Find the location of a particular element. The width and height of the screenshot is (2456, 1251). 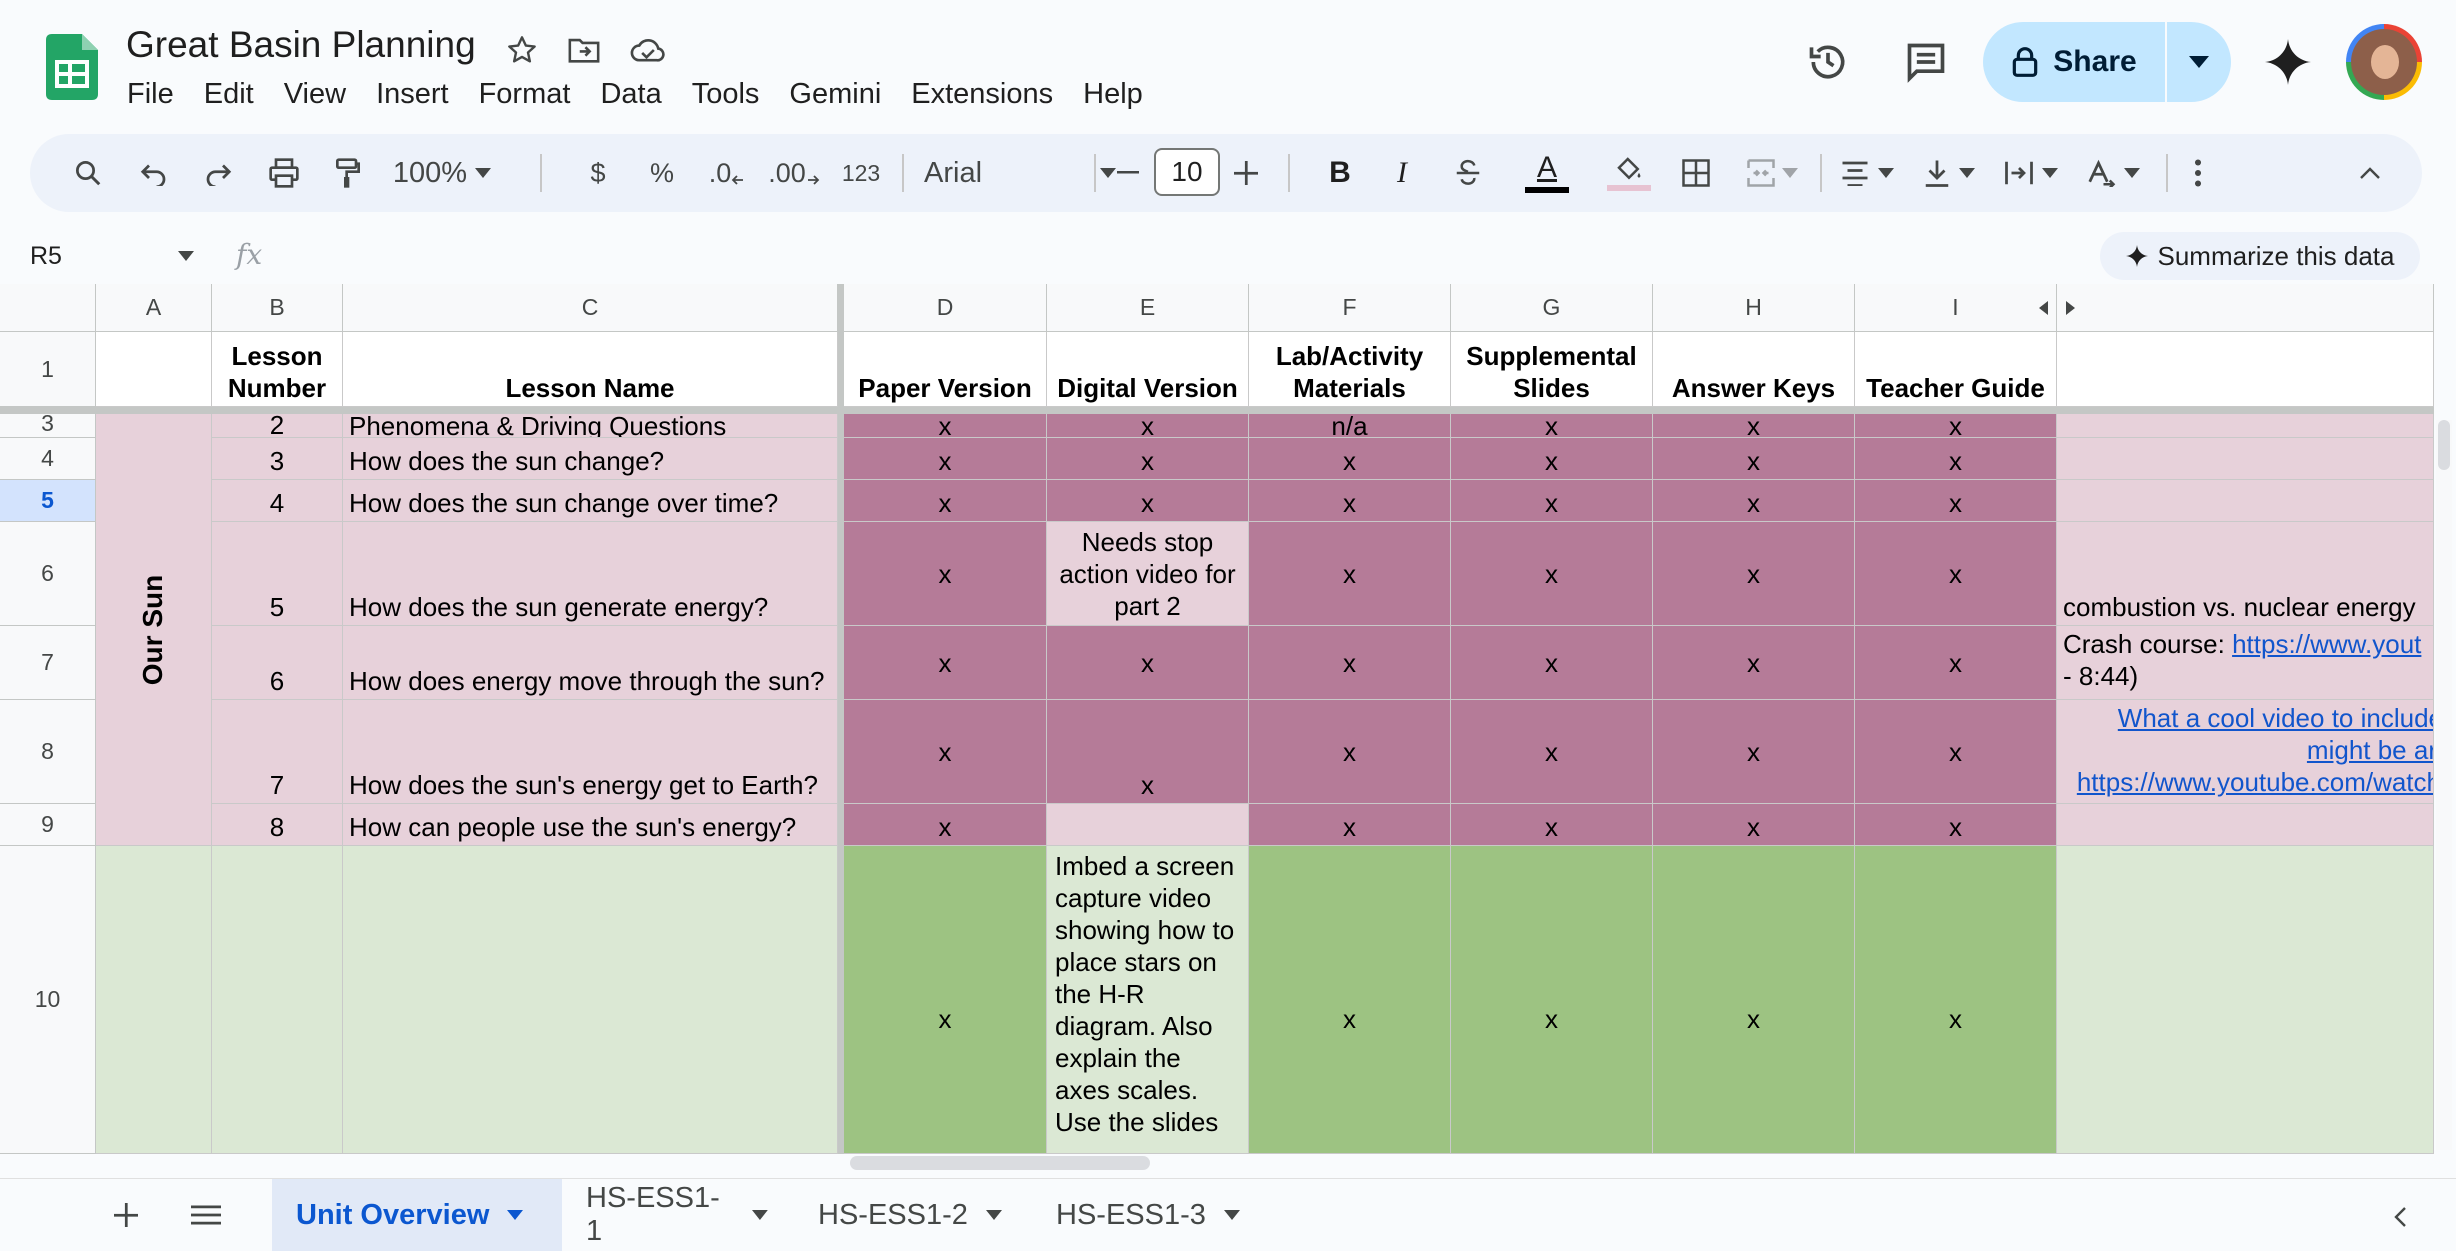

cell-g7: x is located at coordinates (1552, 663).